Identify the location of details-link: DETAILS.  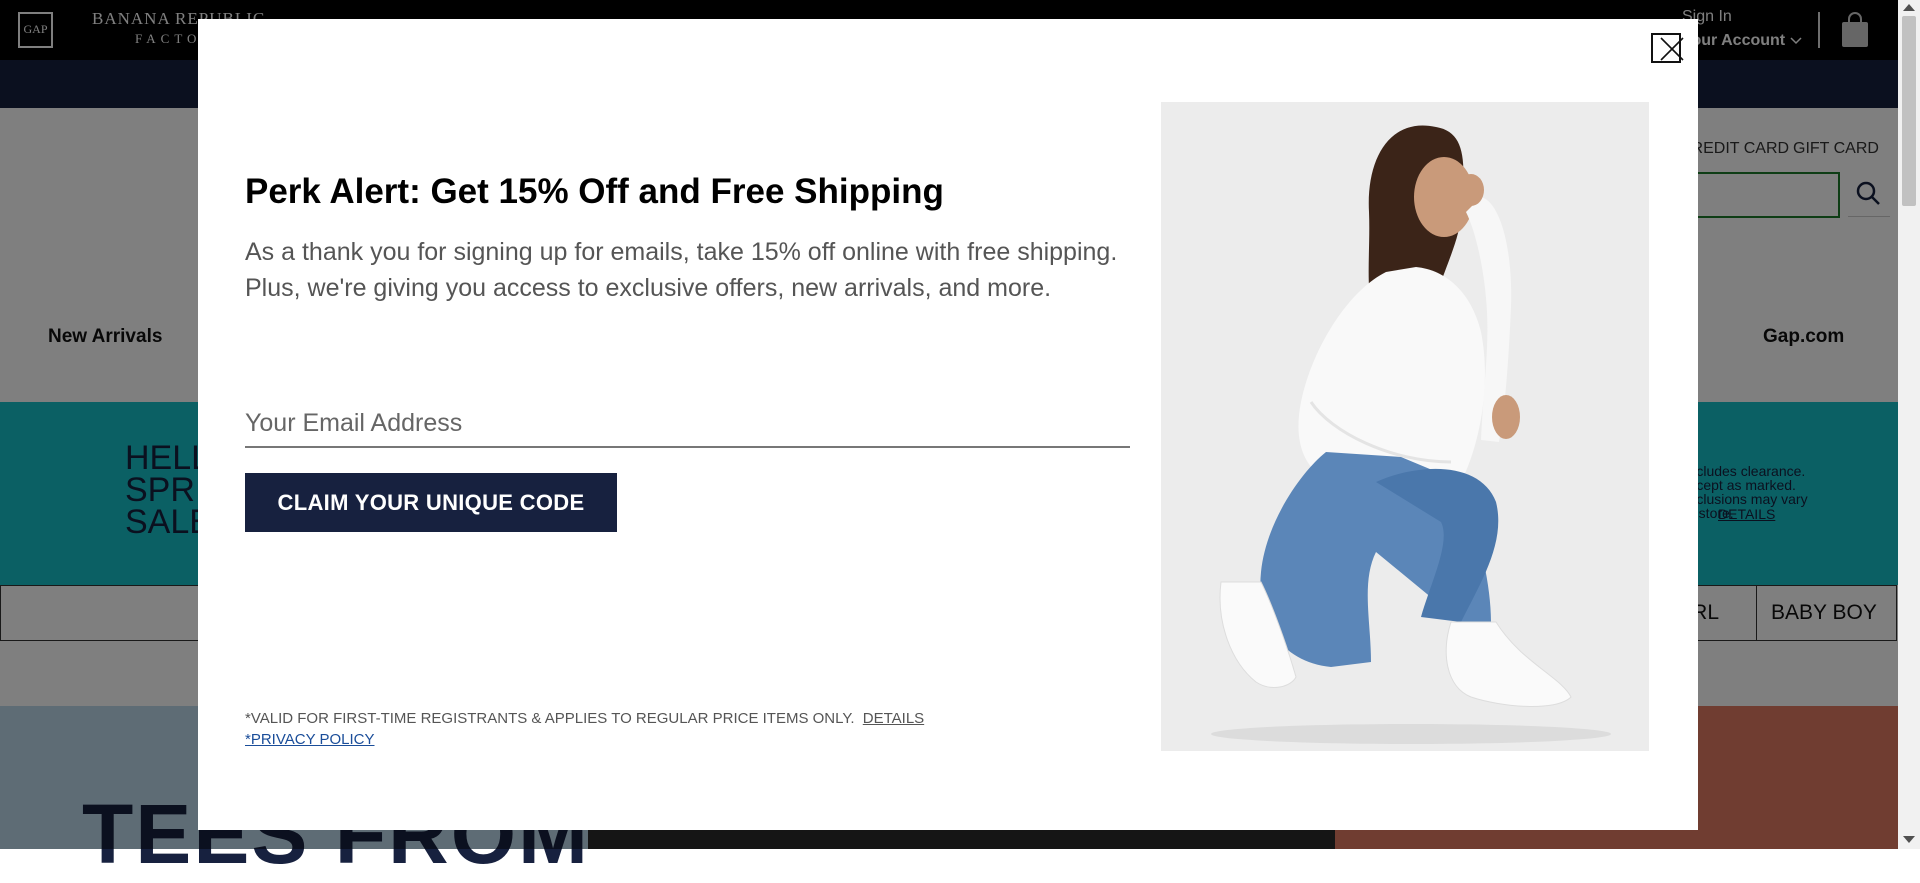
(893, 718).